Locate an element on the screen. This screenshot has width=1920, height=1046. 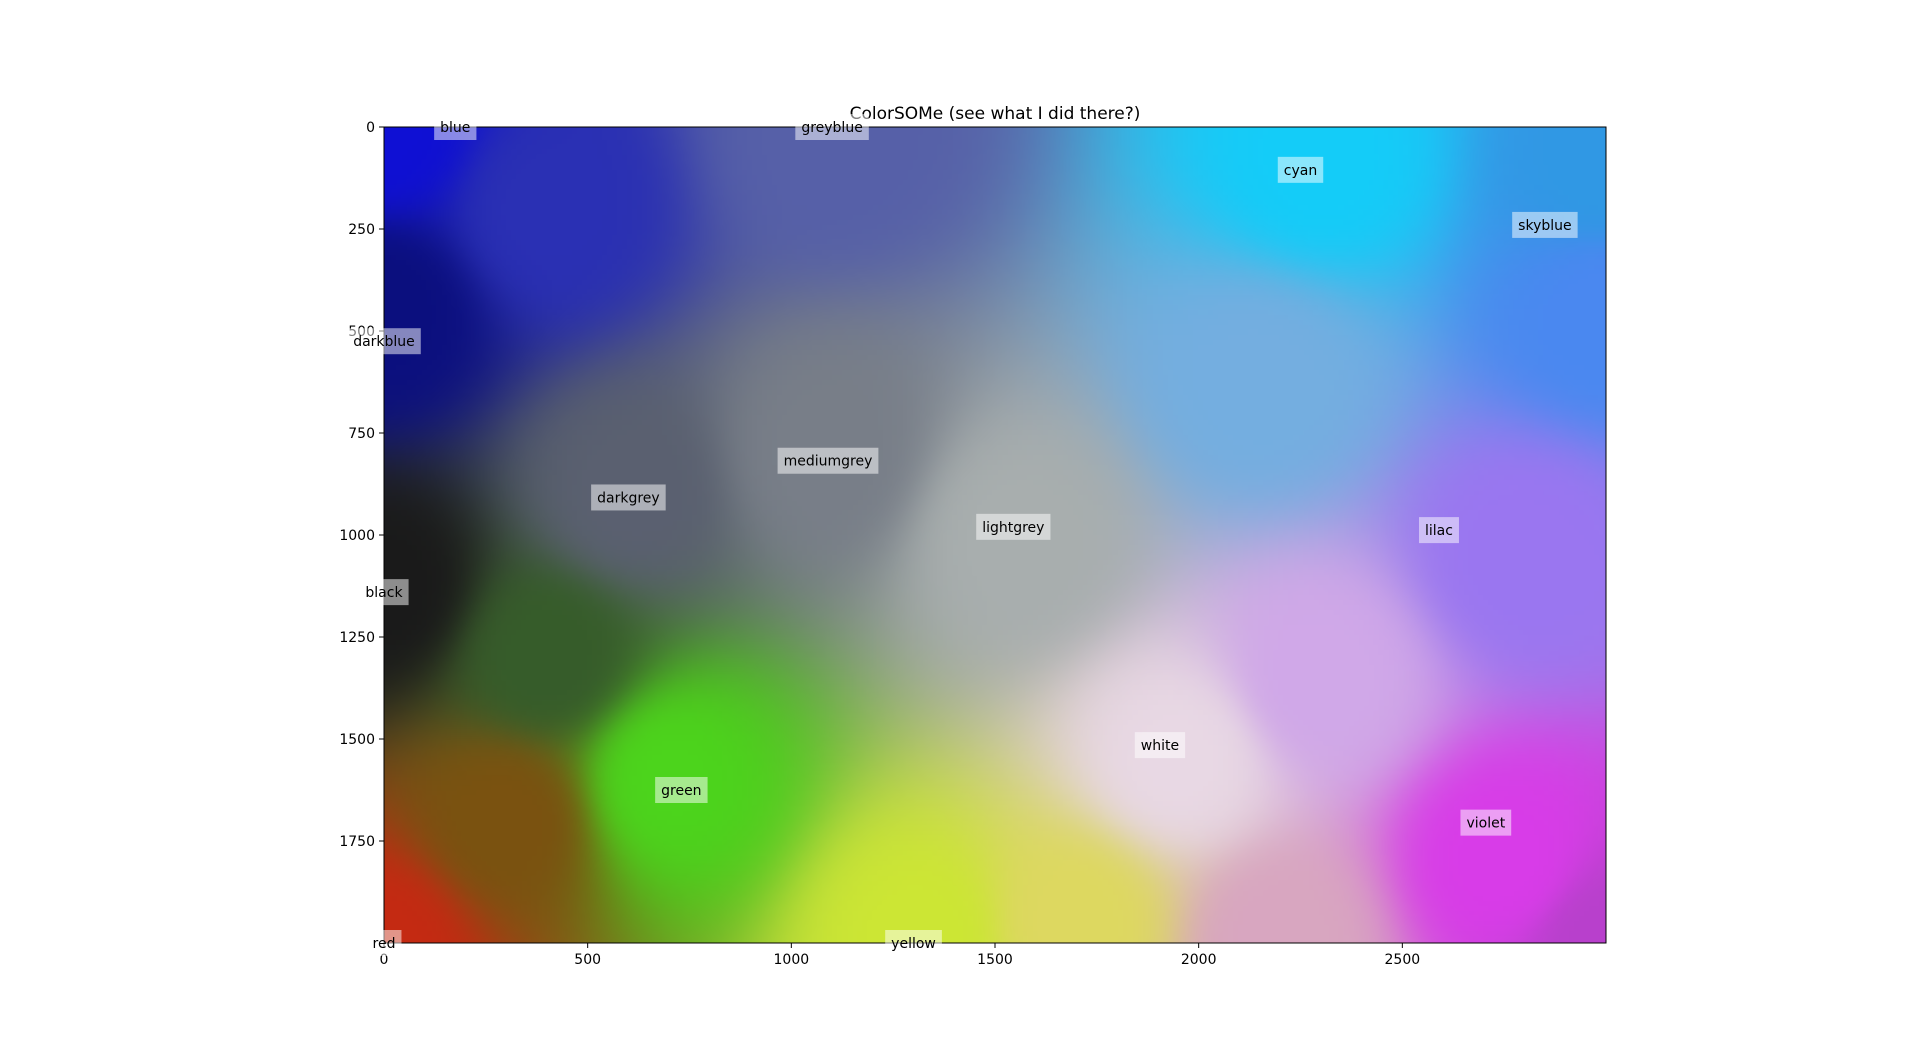
y-tick-label: 0 is located at coordinates (370, 128).